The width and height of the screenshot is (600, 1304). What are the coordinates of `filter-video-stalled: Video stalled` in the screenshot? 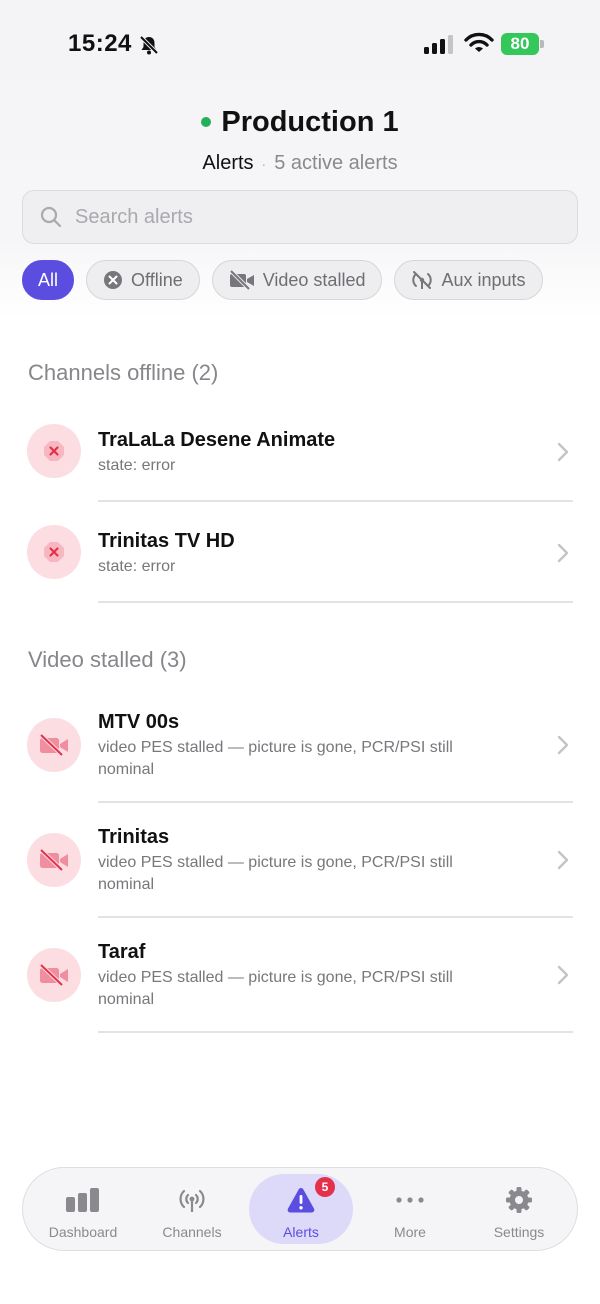 It's located at (297, 280).